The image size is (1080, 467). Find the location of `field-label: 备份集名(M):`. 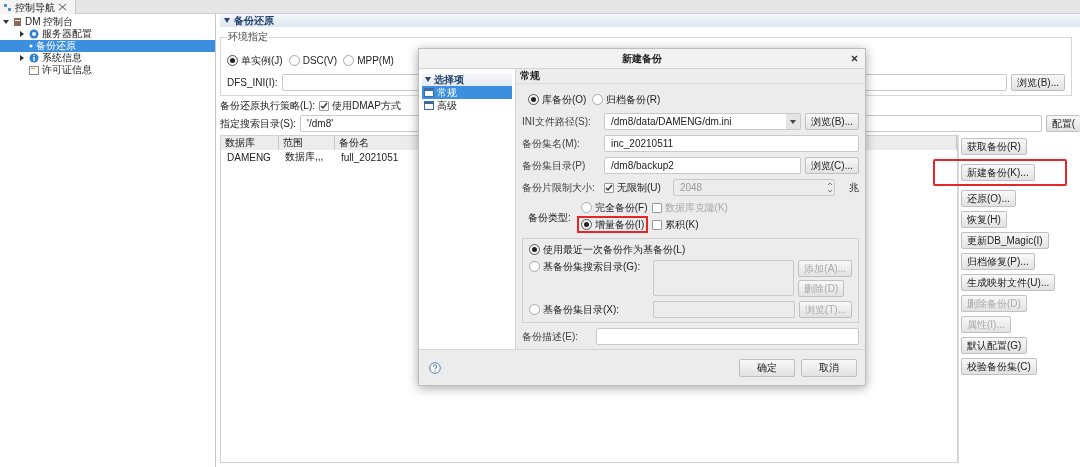

field-label: 备份集名(M): is located at coordinates (551, 143).